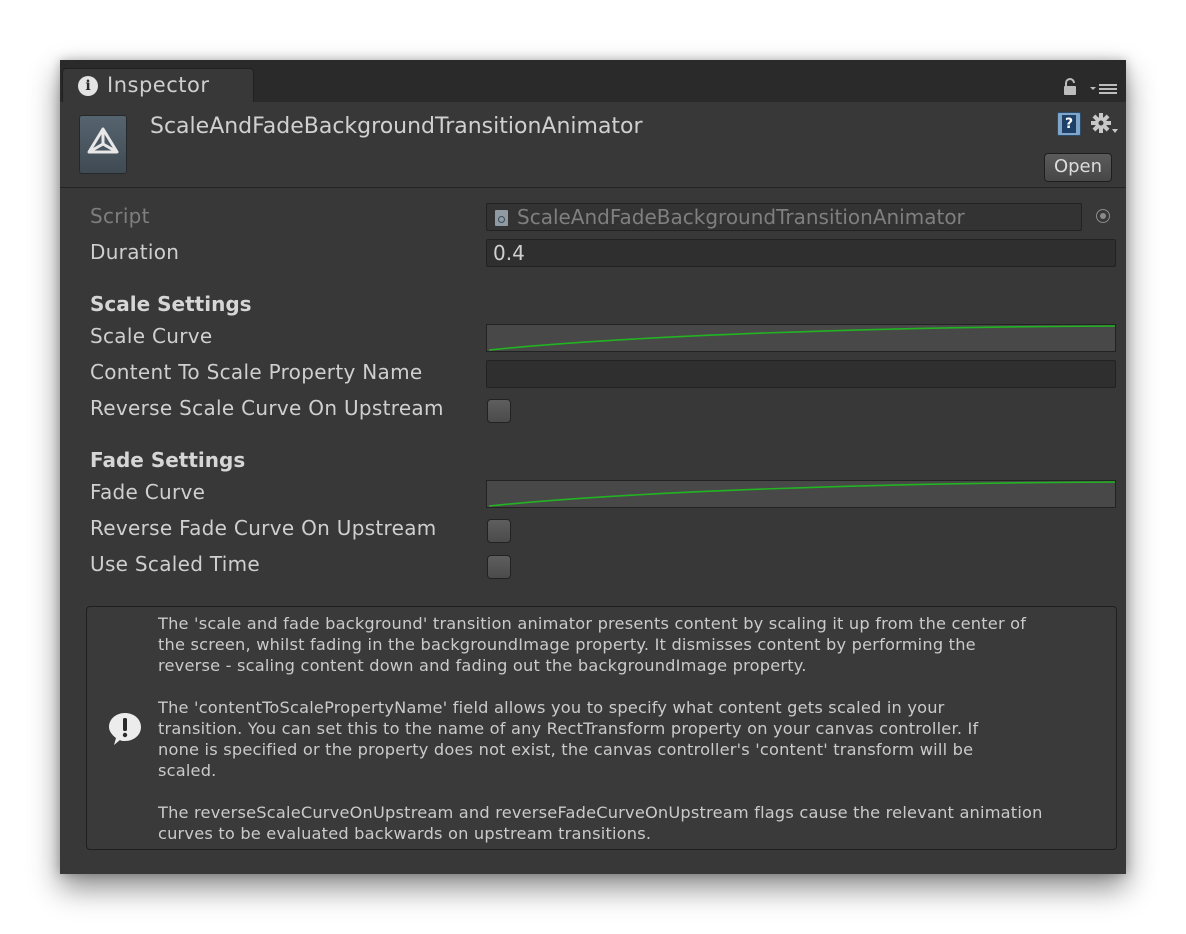  I want to click on script-field: ScaleAndFadeBackgroundTransitionAnimator, so click(784, 217).